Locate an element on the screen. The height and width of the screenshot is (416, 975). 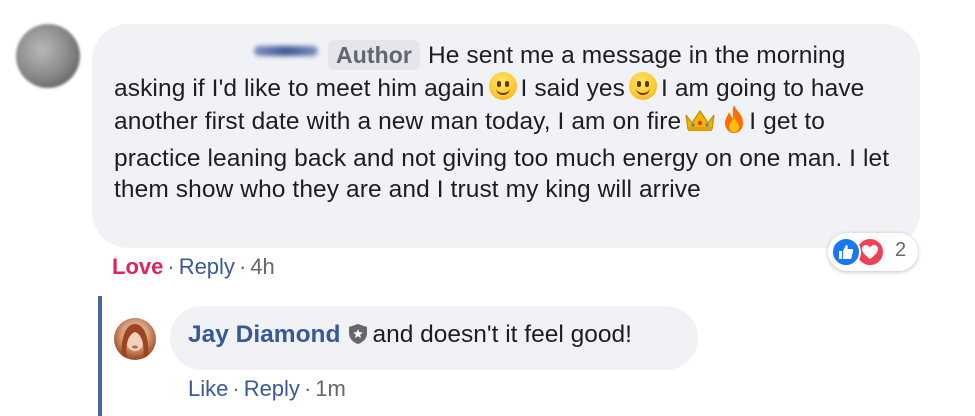
commenter-avatar is located at coordinates (48, 56).